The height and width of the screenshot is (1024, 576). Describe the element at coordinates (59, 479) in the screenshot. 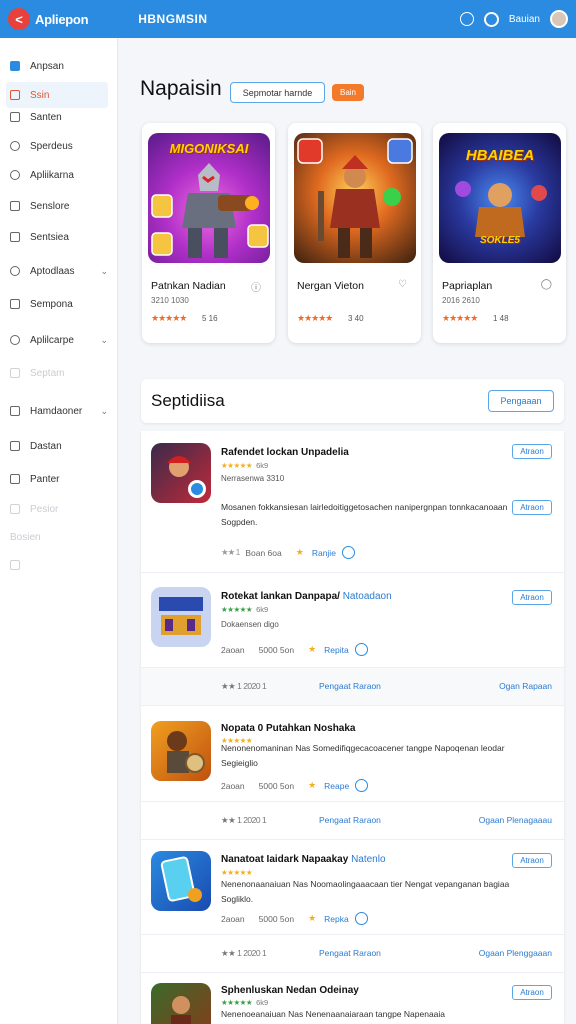

I see `sidebar-item-13: Panter` at that location.